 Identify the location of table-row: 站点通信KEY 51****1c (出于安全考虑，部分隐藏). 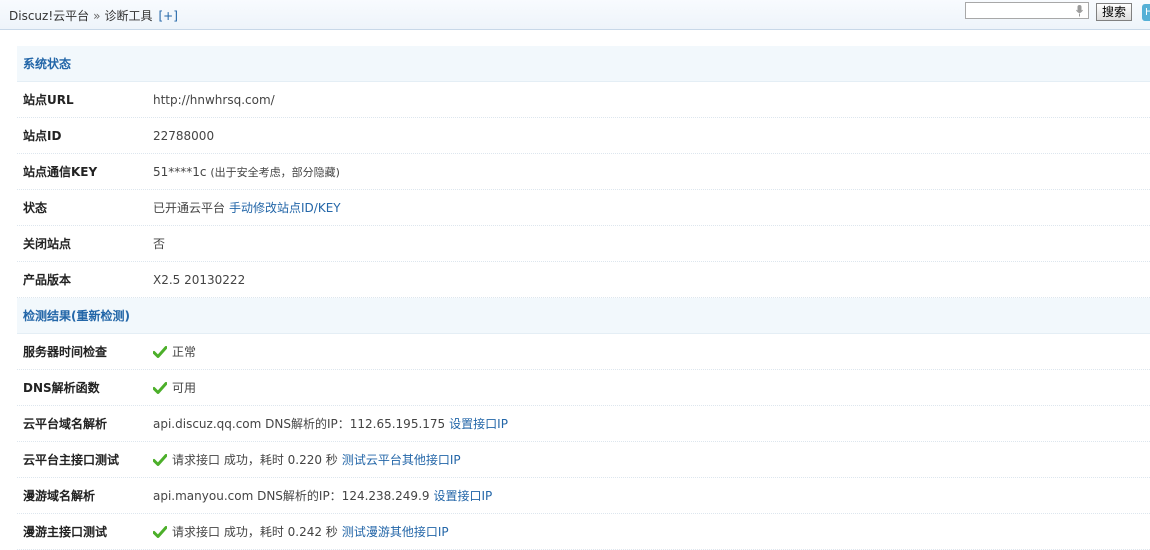
(583, 172).